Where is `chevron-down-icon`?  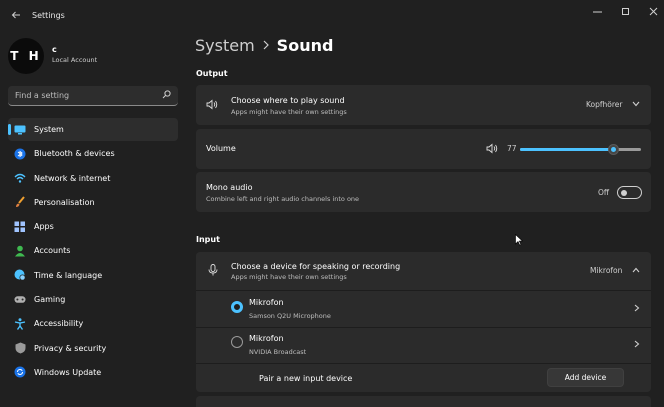
chevron-down-icon is located at coordinates (636, 104).